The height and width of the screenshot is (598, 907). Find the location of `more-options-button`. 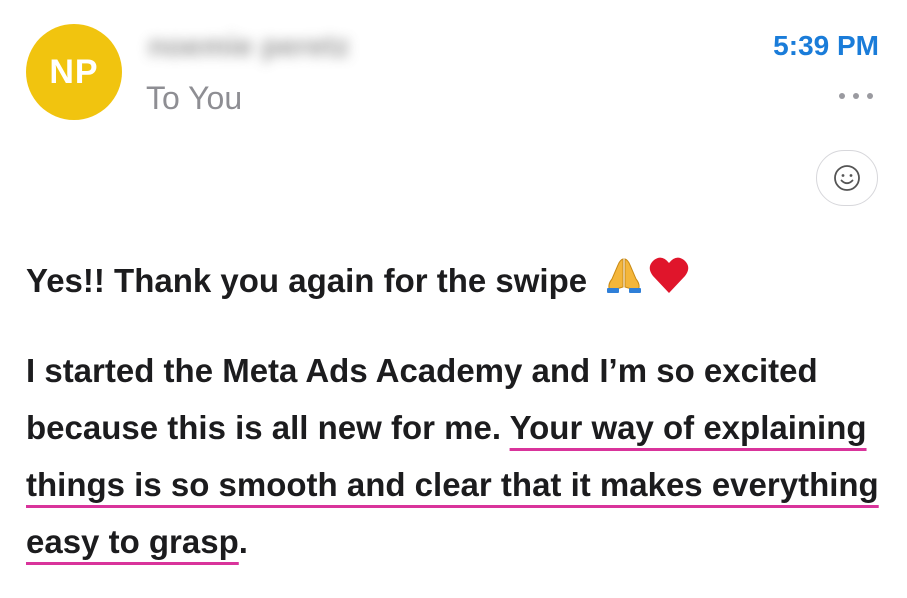

more-options-button is located at coordinates (856, 96).